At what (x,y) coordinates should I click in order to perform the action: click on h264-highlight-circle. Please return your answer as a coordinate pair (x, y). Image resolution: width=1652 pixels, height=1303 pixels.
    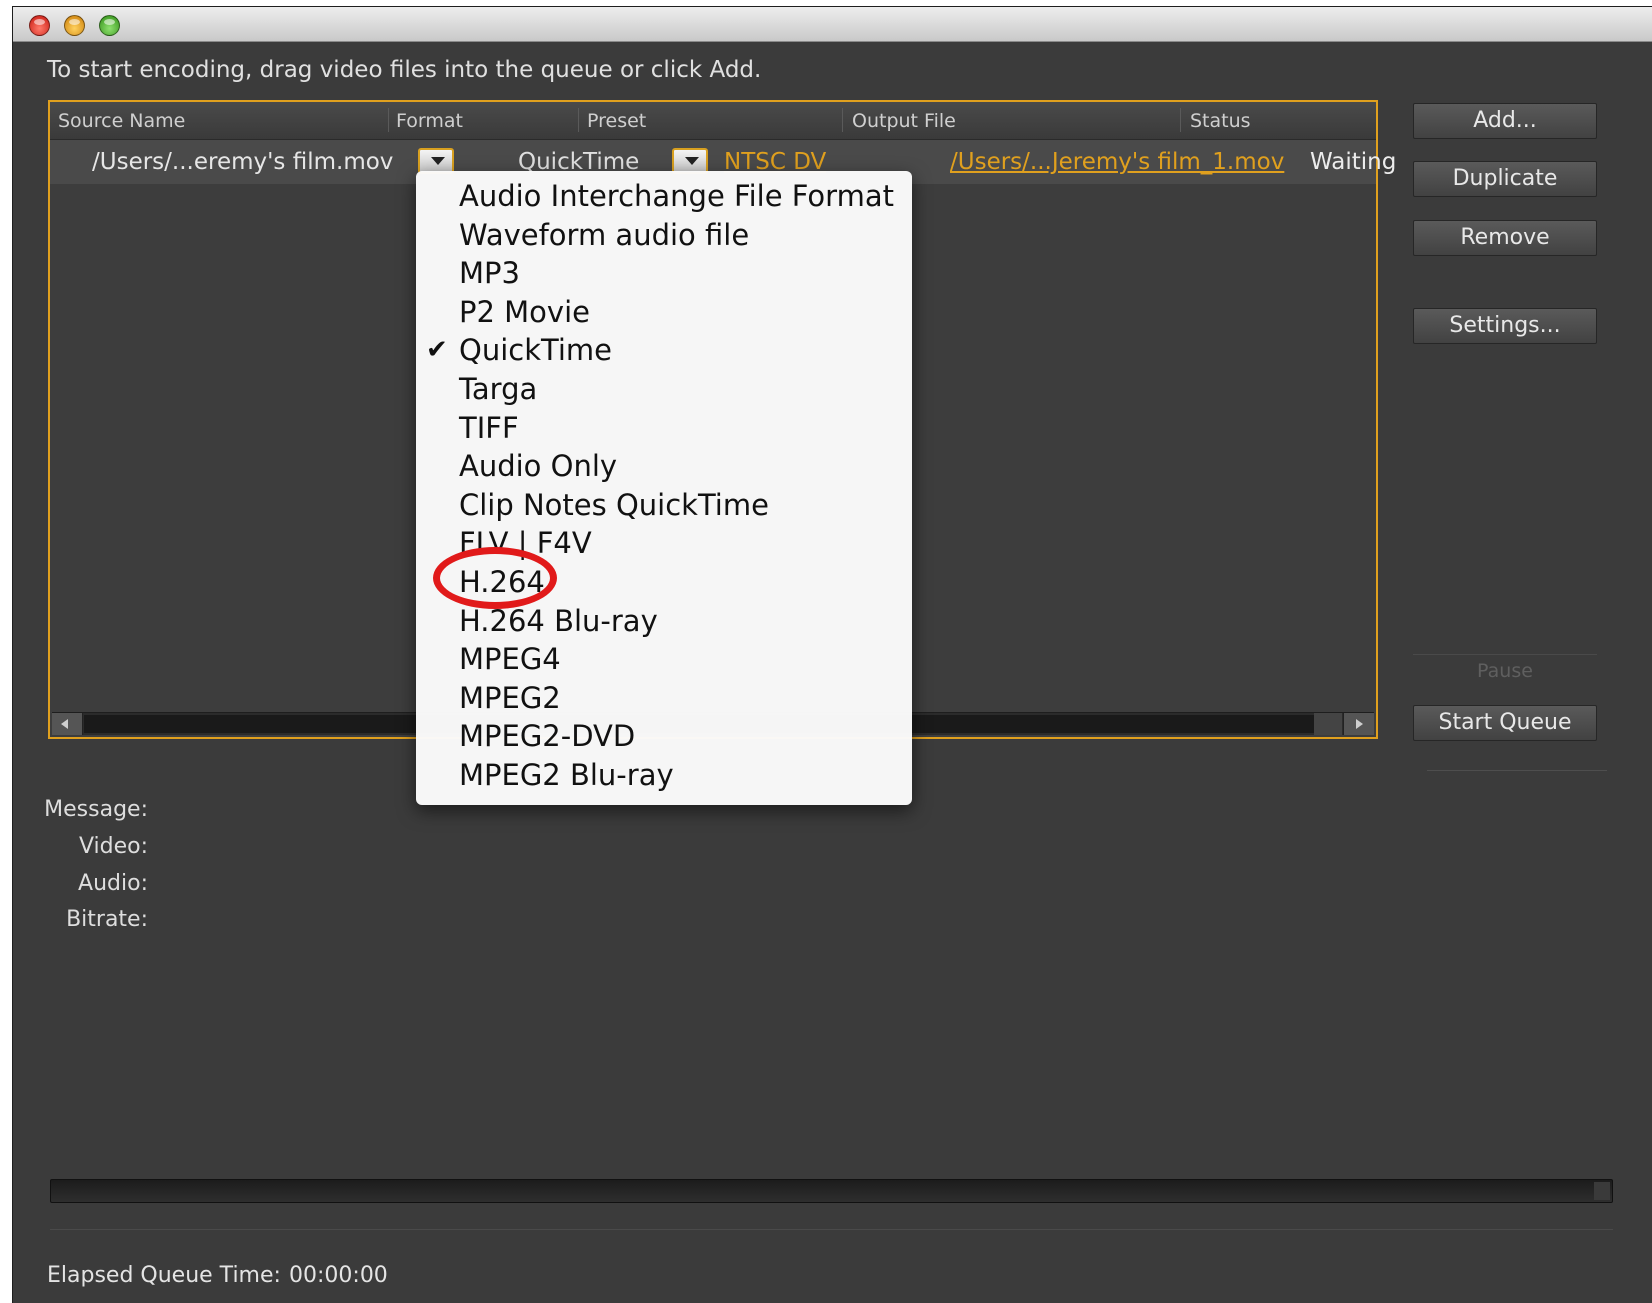
    Looking at the image, I should click on (495, 578).